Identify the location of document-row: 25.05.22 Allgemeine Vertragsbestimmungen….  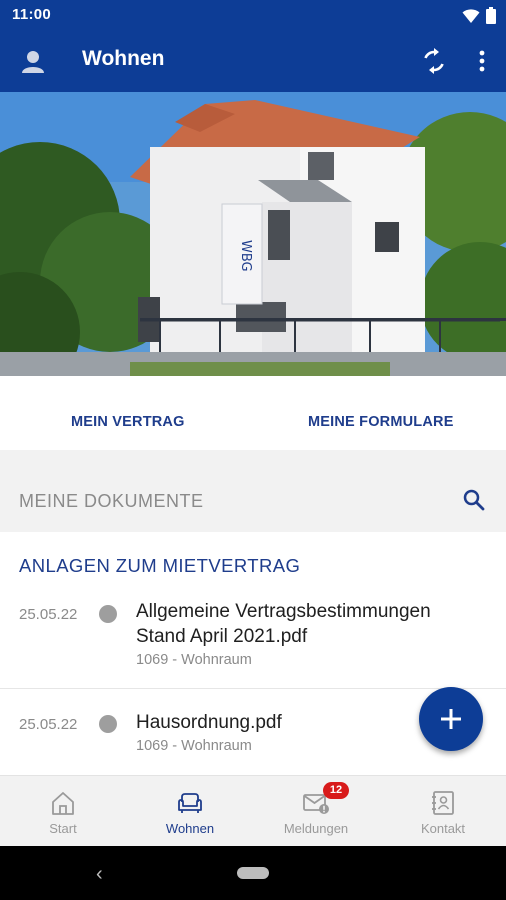
(253, 639).